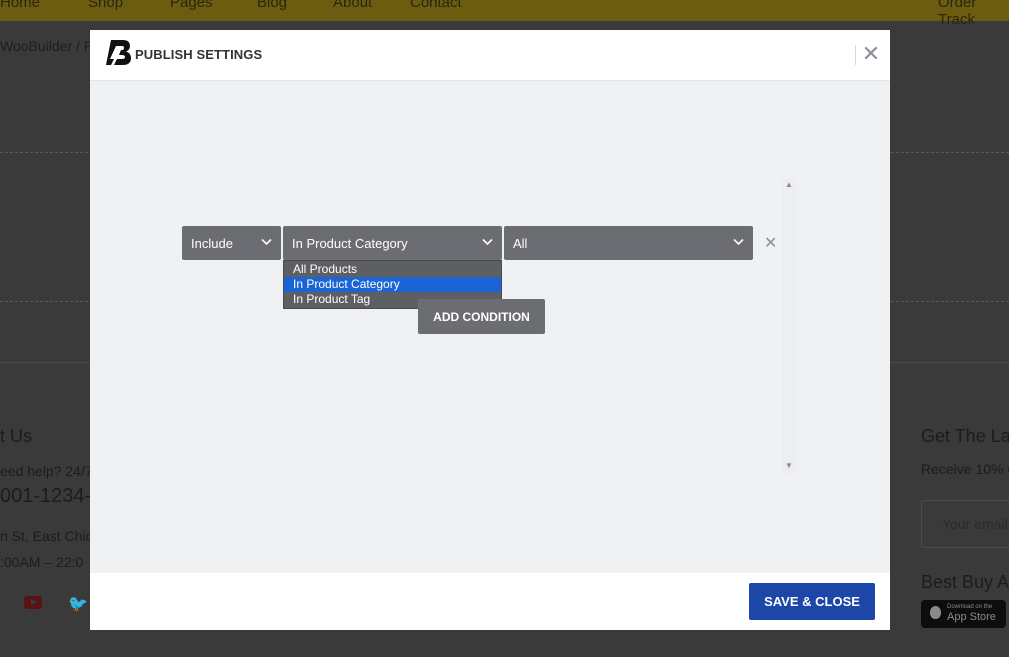  What do you see at coordinates (789, 465) in the screenshot?
I see `scroll-down-arrow-icon: ▼` at bounding box center [789, 465].